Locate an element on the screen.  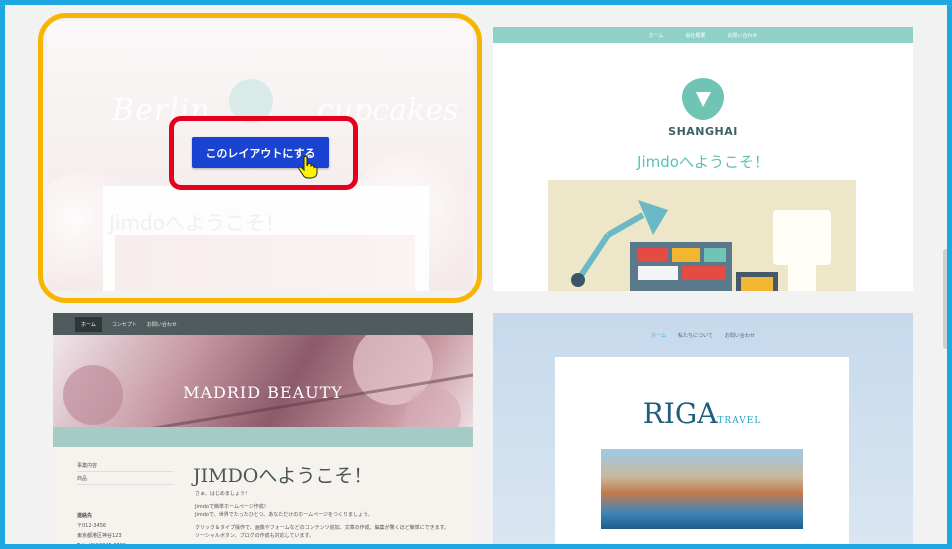
riga-welcome-heading: Jimdoへようこそ！ is located at coordinates (702, 542).